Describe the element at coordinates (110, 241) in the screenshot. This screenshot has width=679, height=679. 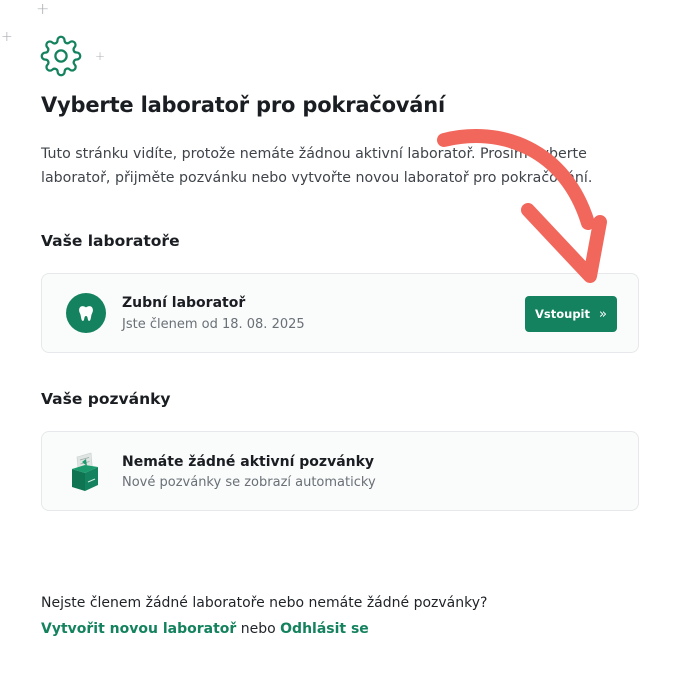
I see `labs-section-heading: Vaše laboratoře` at that location.